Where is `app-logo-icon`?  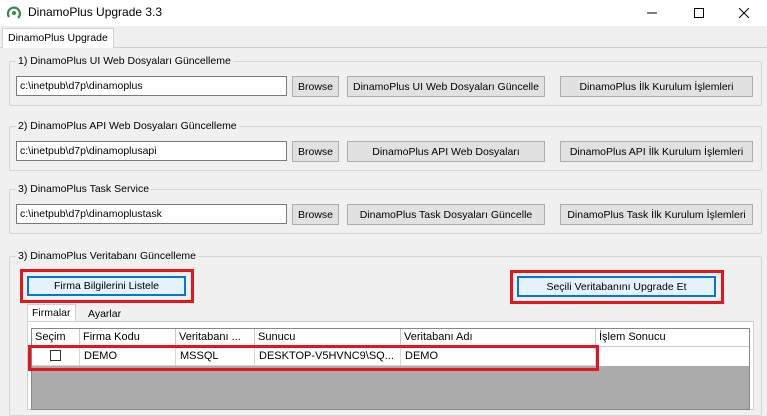
app-logo-icon is located at coordinates (13, 12).